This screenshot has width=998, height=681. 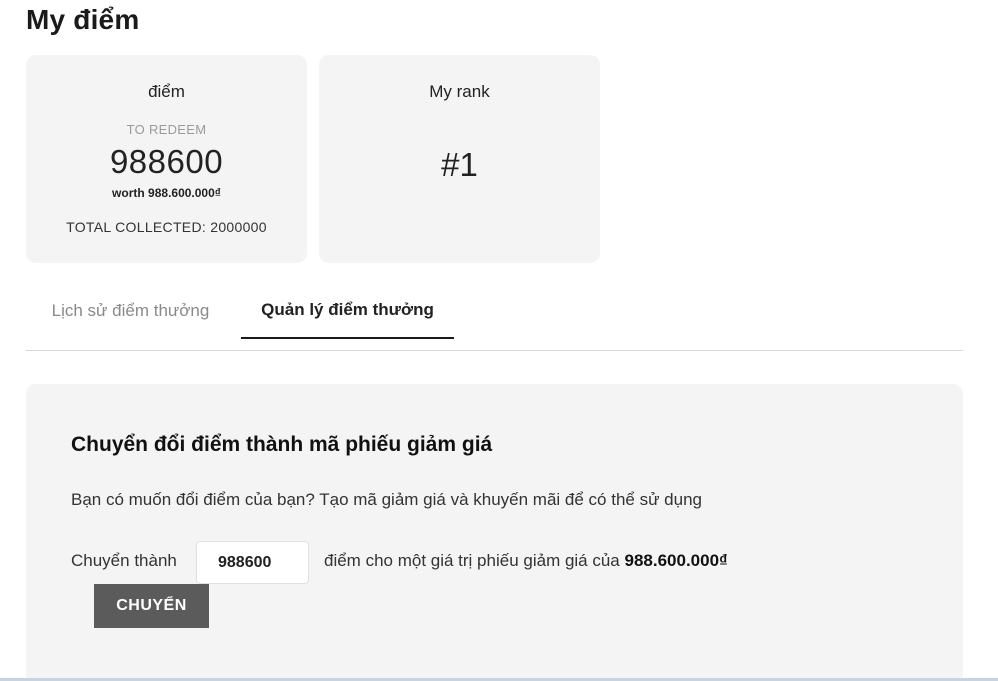 I want to click on tab-bar: Lịch sử điểm thưởng Quản lý điểm thưởng, so click(x=494, y=317).